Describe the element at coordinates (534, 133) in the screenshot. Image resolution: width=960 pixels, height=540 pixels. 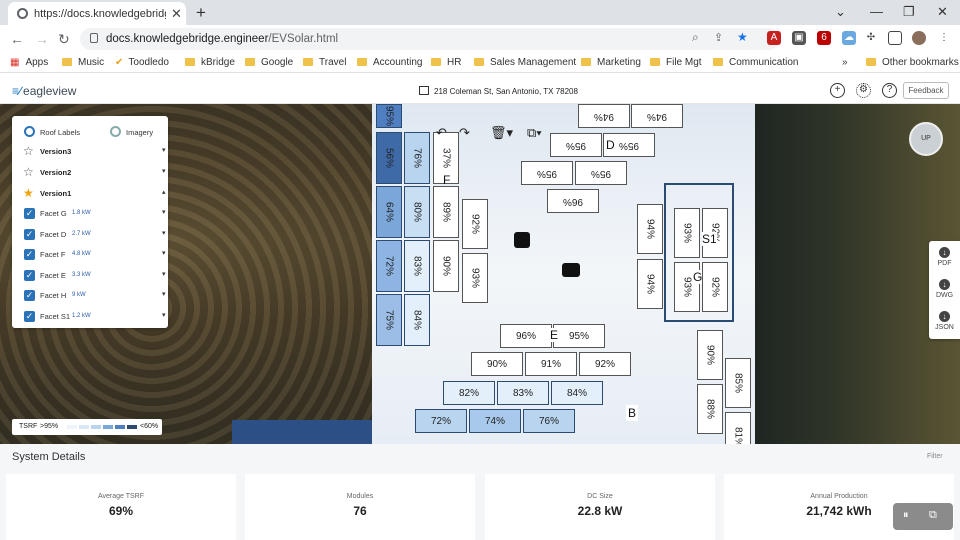
I see `copy-icon: ⧉▾` at that location.